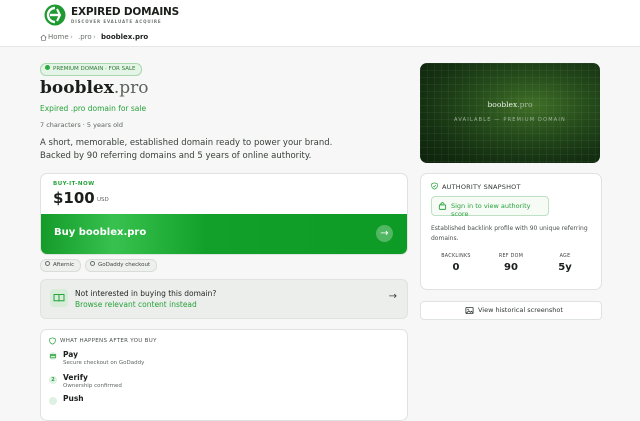 This screenshot has height=421, width=640. I want to click on domain-preview-banner: booblex.pro AVAILABLE — PREMIUM DOMAIN, so click(510, 113).